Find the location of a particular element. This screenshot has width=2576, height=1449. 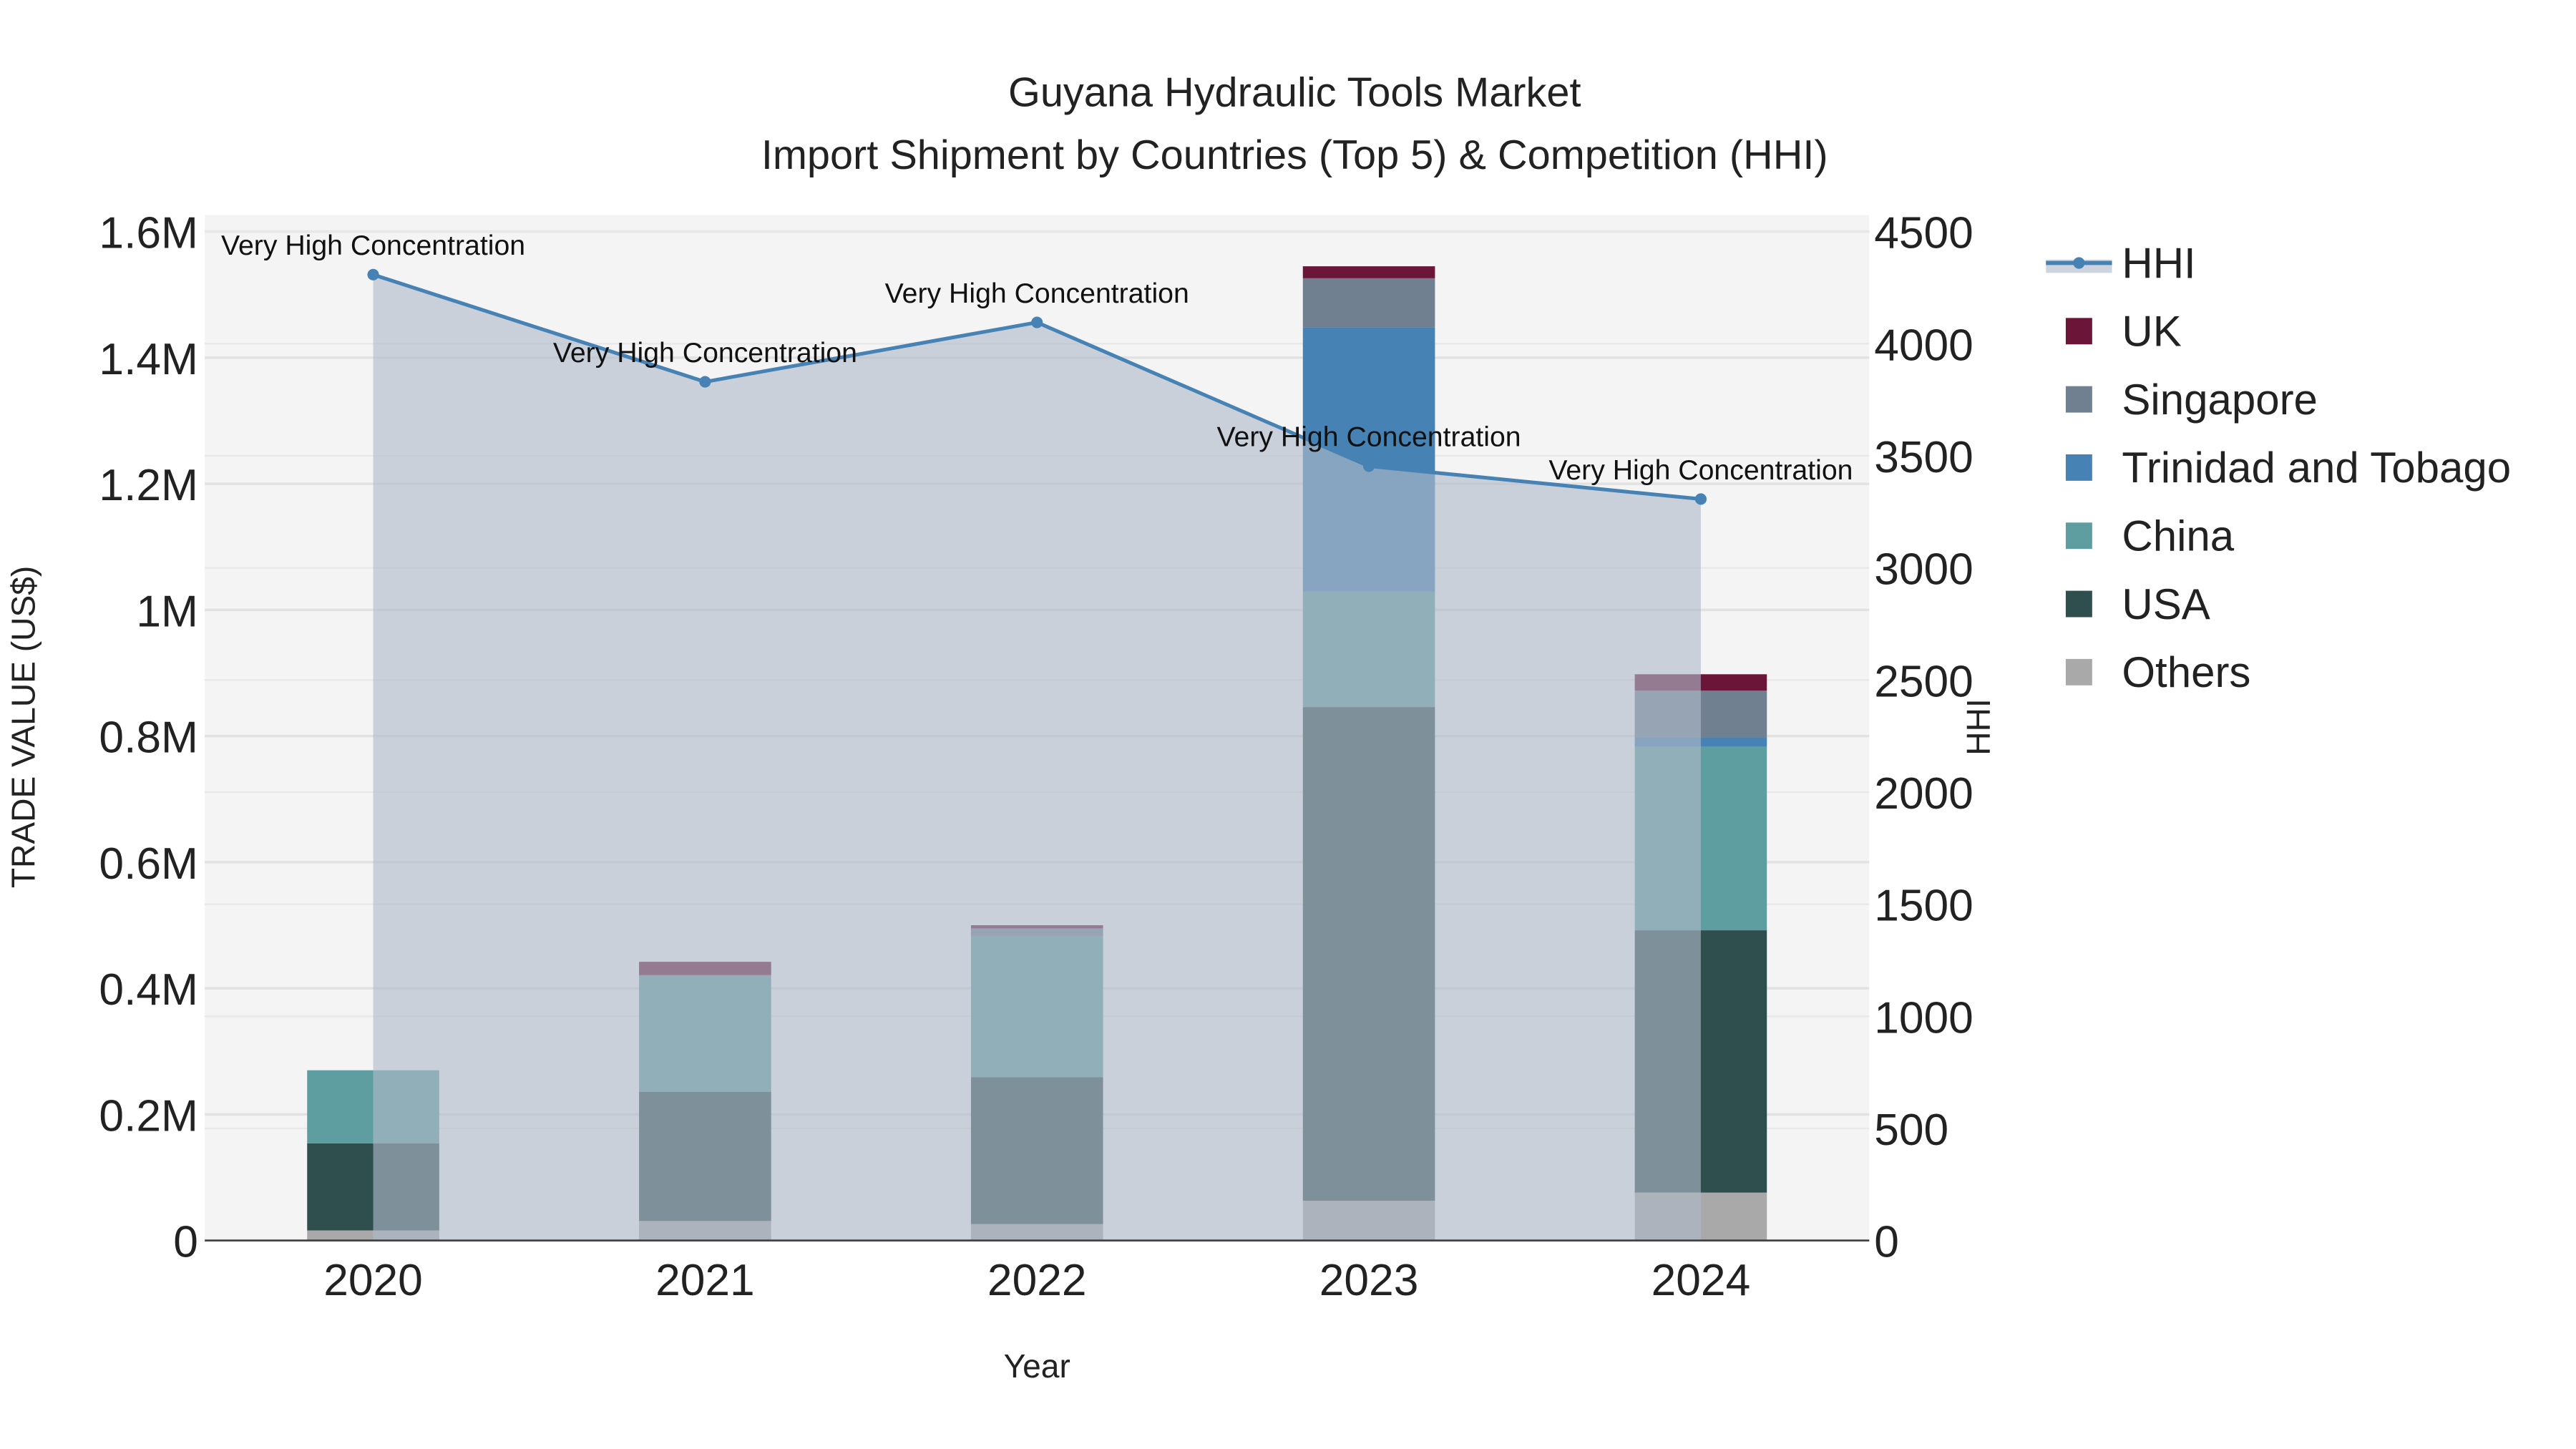

legend-label: HHI is located at coordinates (2158, 263).